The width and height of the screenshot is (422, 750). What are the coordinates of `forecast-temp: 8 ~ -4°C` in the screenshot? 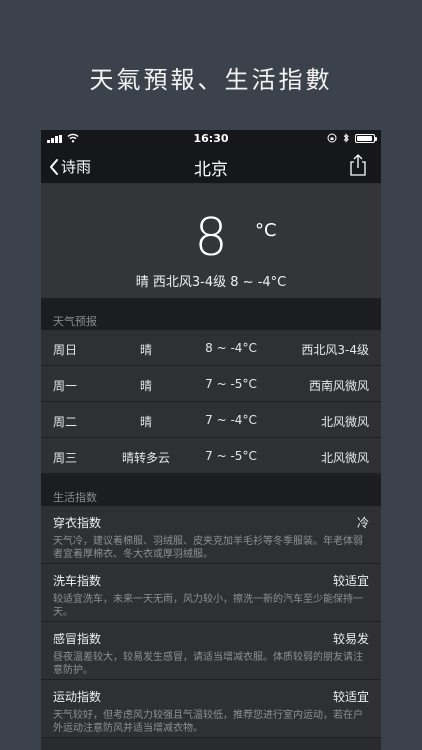 It's located at (231, 348).